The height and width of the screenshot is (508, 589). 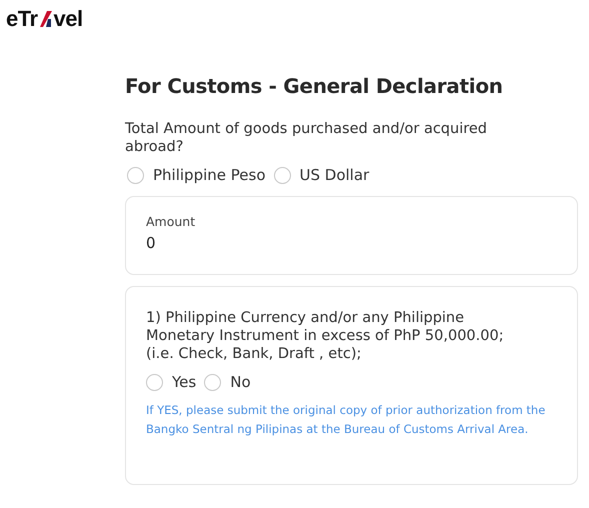 What do you see at coordinates (306, 138) in the screenshot?
I see `question-text: Total Amount of goods purchased and/or acquired abroad?` at bounding box center [306, 138].